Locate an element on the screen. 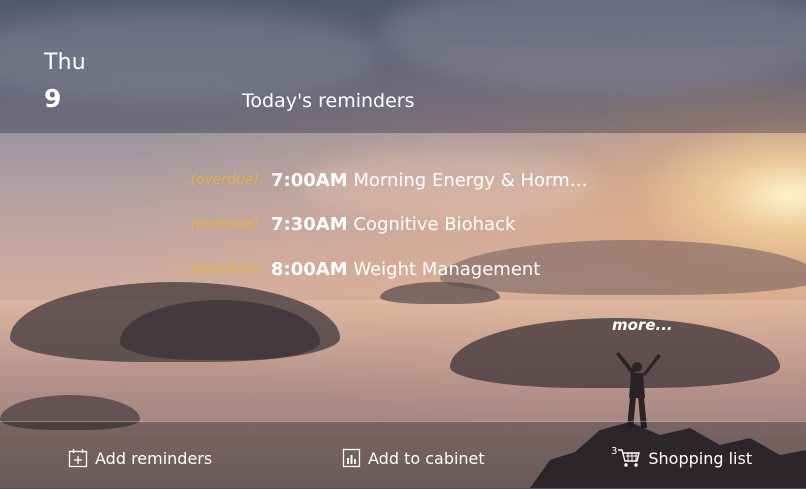 The width and height of the screenshot is (806, 489). reminder-item: (overdue) 8:00AM Weight Management is located at coordinates (403, 271).